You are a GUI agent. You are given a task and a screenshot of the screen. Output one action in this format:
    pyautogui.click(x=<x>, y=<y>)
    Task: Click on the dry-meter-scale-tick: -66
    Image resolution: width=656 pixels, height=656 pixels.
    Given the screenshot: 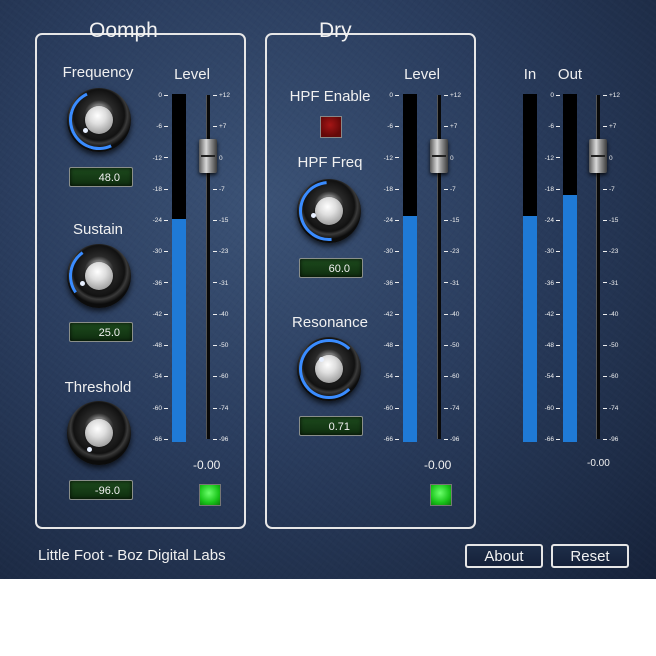 What is the action you would take?
    pyautogui.click(x=391, y=440)
    